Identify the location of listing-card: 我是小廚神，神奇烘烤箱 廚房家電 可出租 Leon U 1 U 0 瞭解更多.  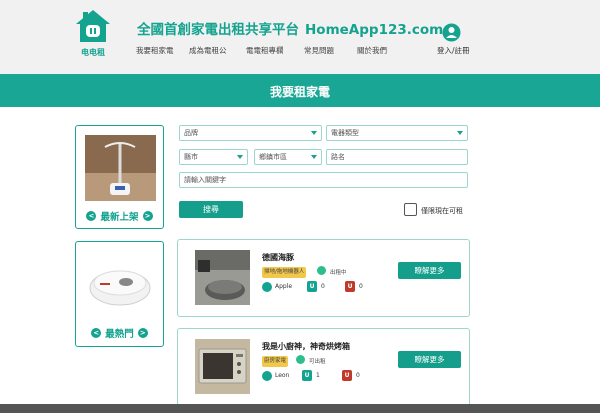
(323, 367).